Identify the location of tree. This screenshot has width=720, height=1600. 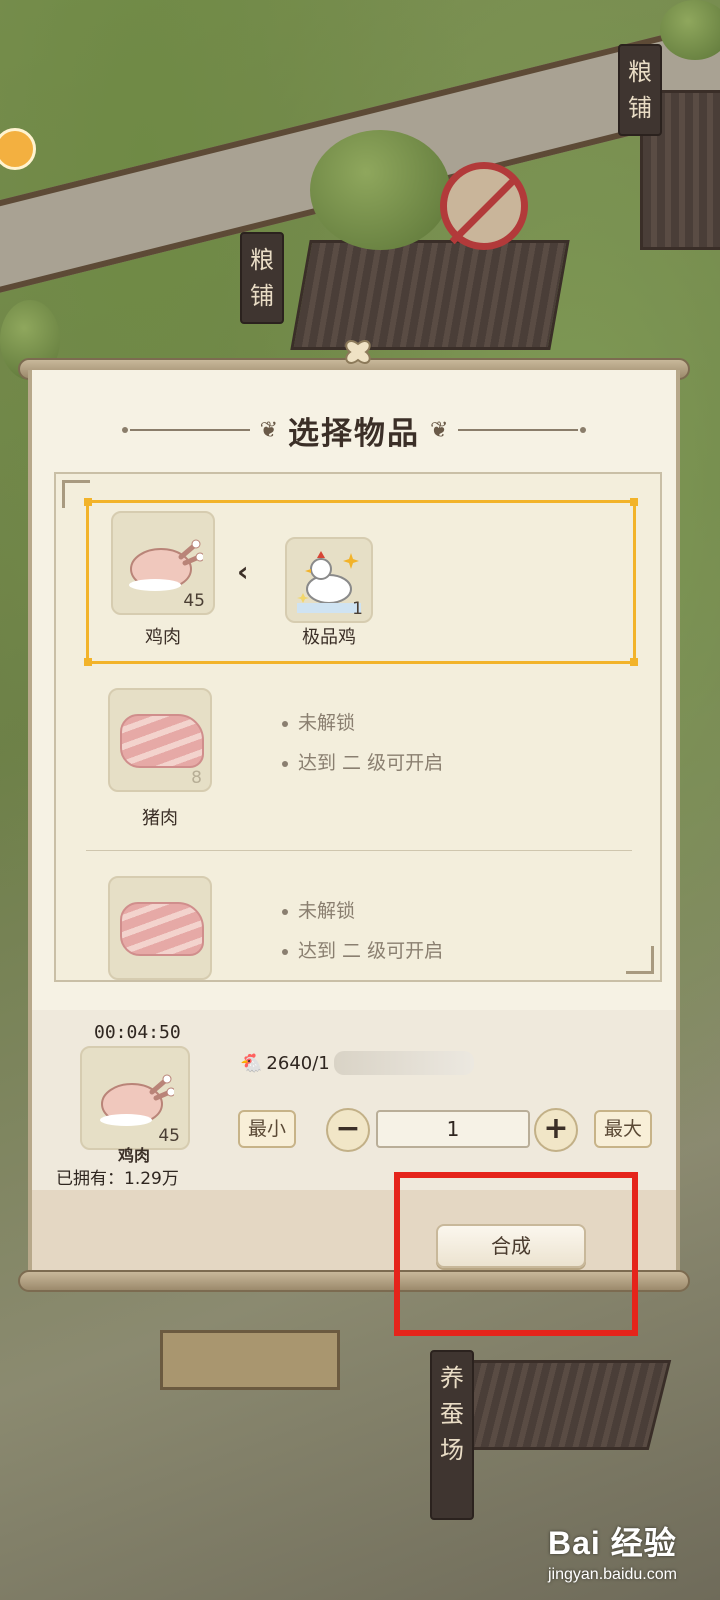
(380, 190).